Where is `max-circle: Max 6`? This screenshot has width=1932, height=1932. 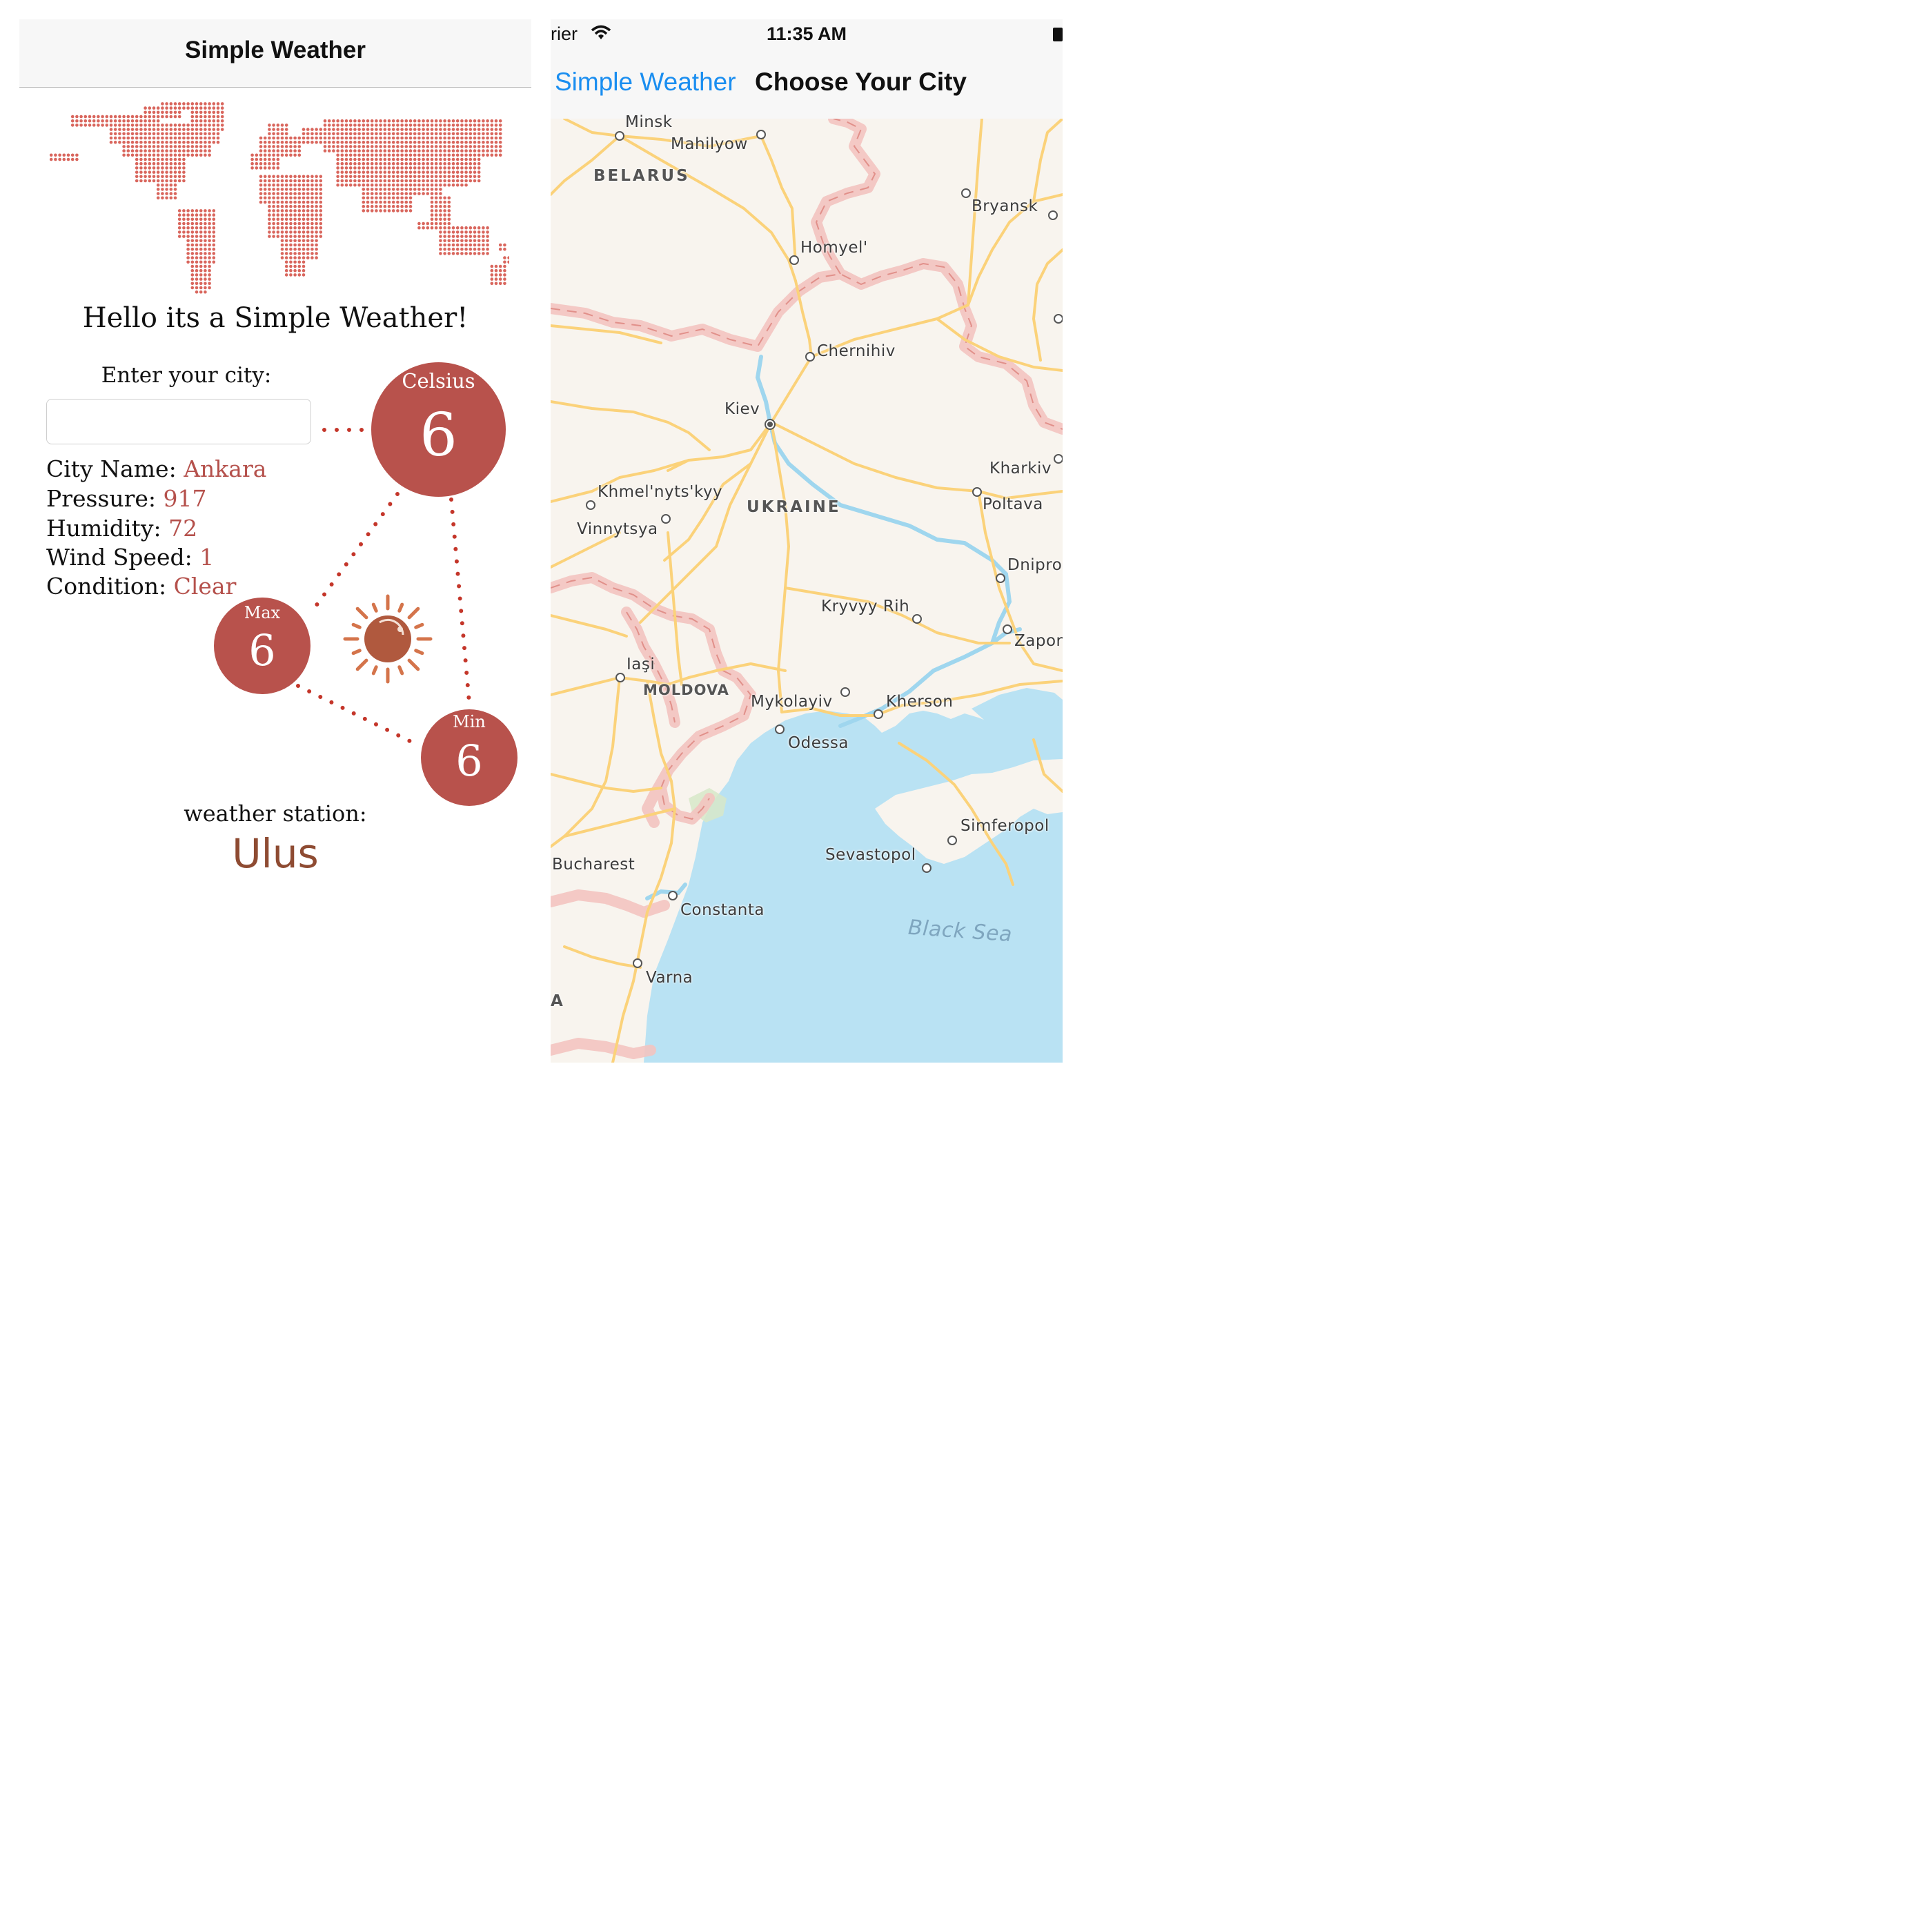 max-circle: Max 6 is located at coordinates (262, 646).